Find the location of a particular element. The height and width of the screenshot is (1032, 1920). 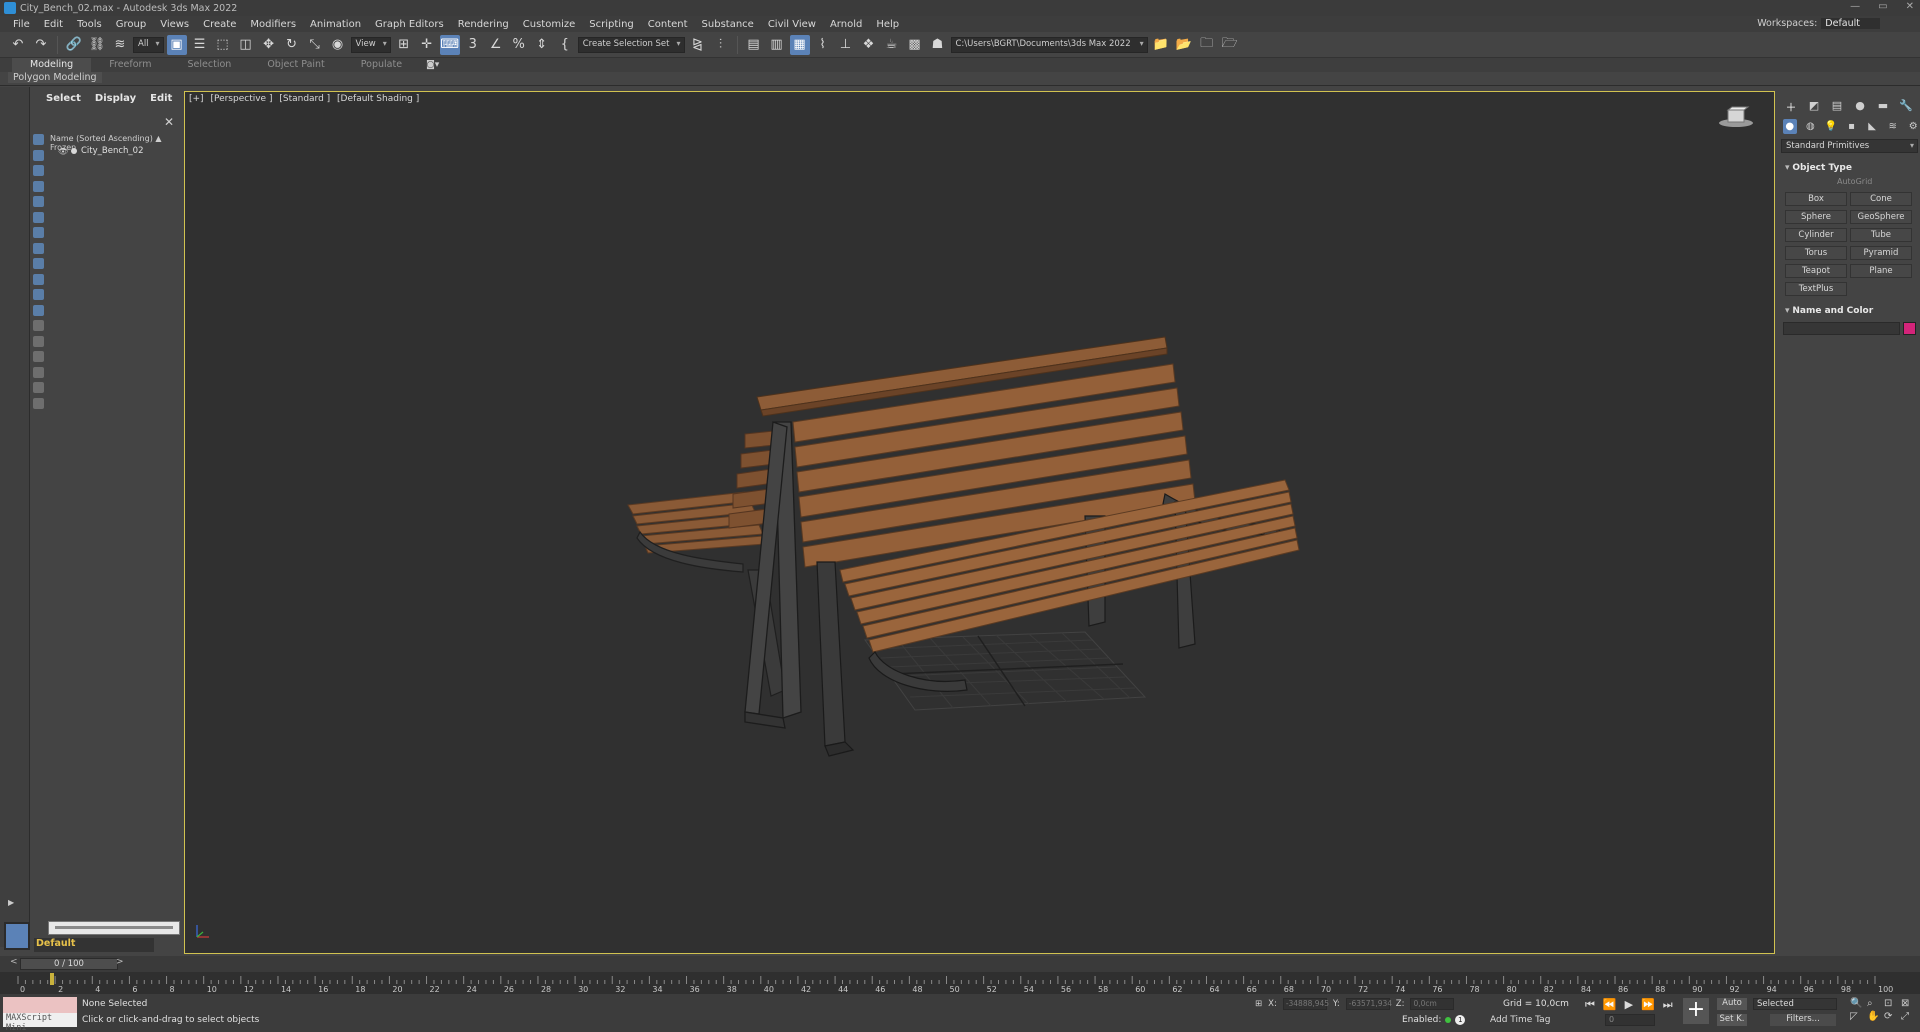

scene-tab-select: Select is located at coordinates (63, 98).